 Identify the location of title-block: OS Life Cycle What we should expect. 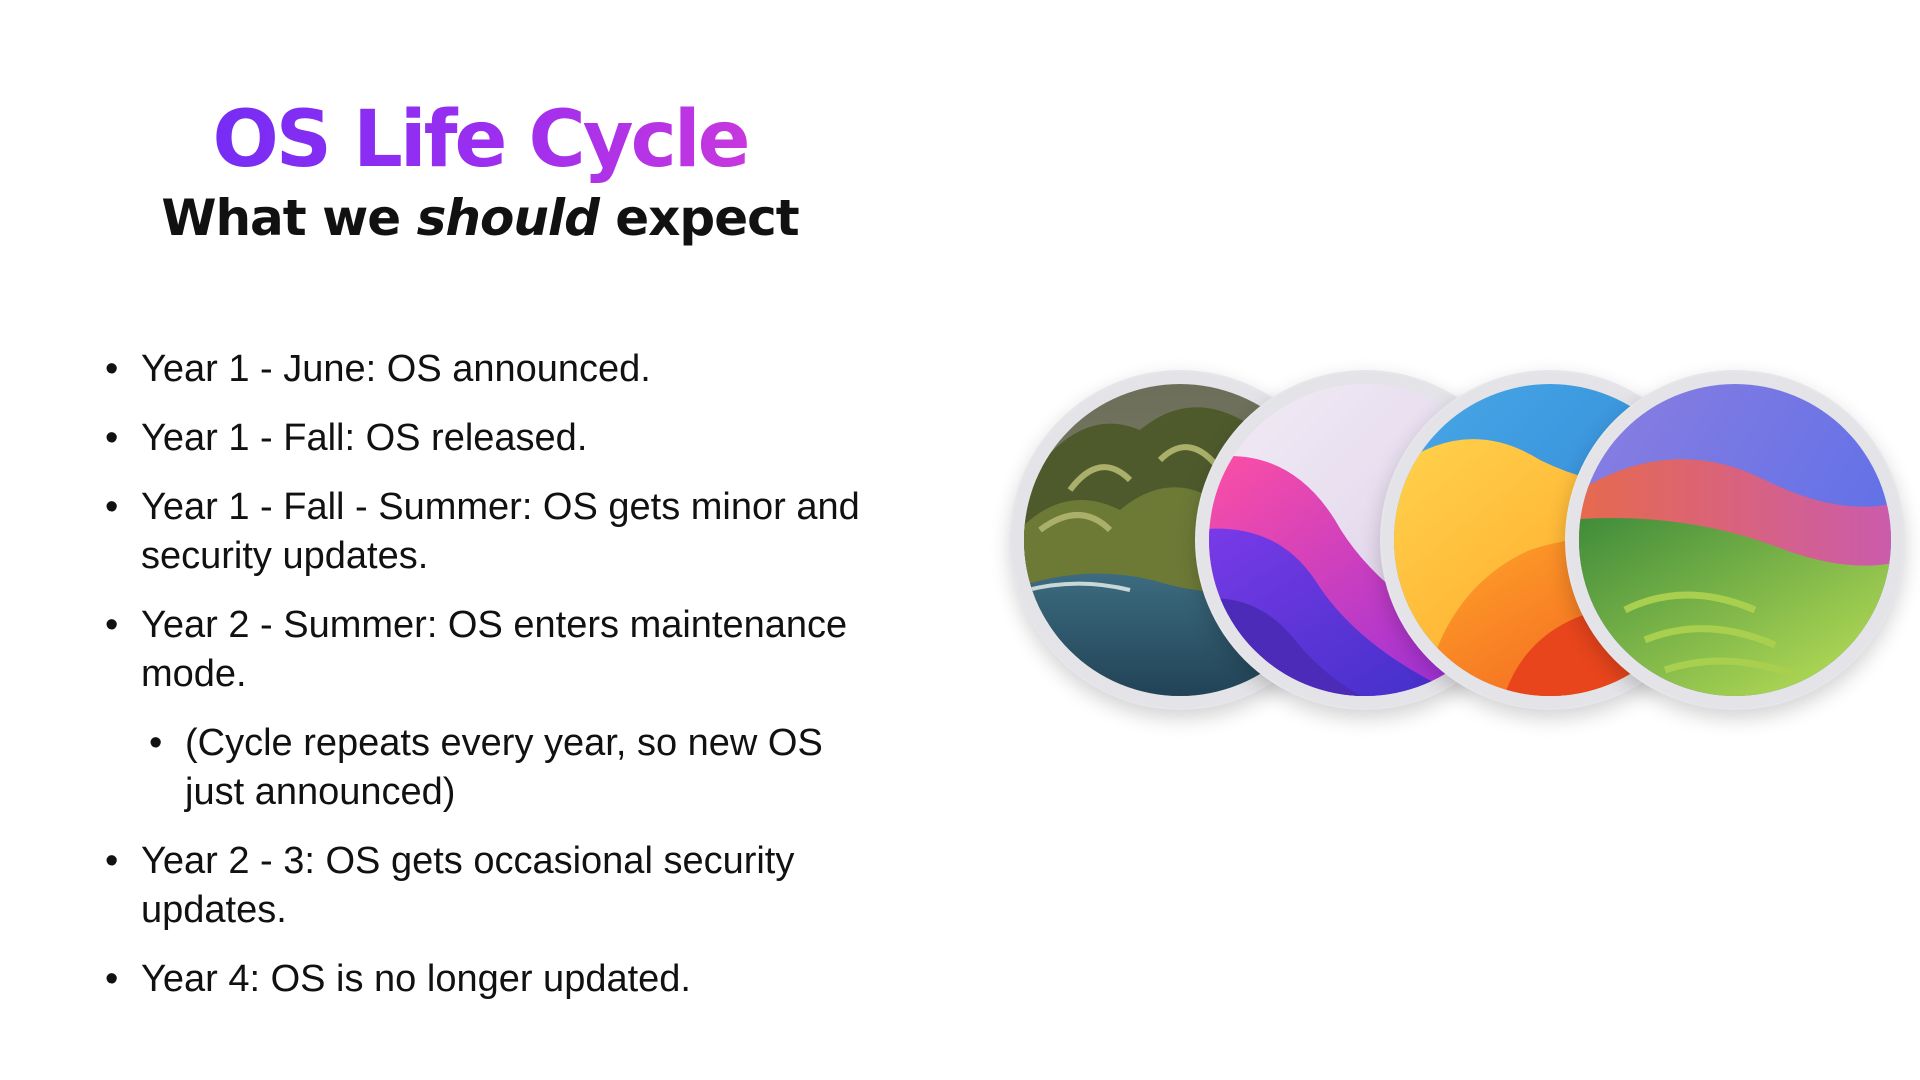
(480, 170).